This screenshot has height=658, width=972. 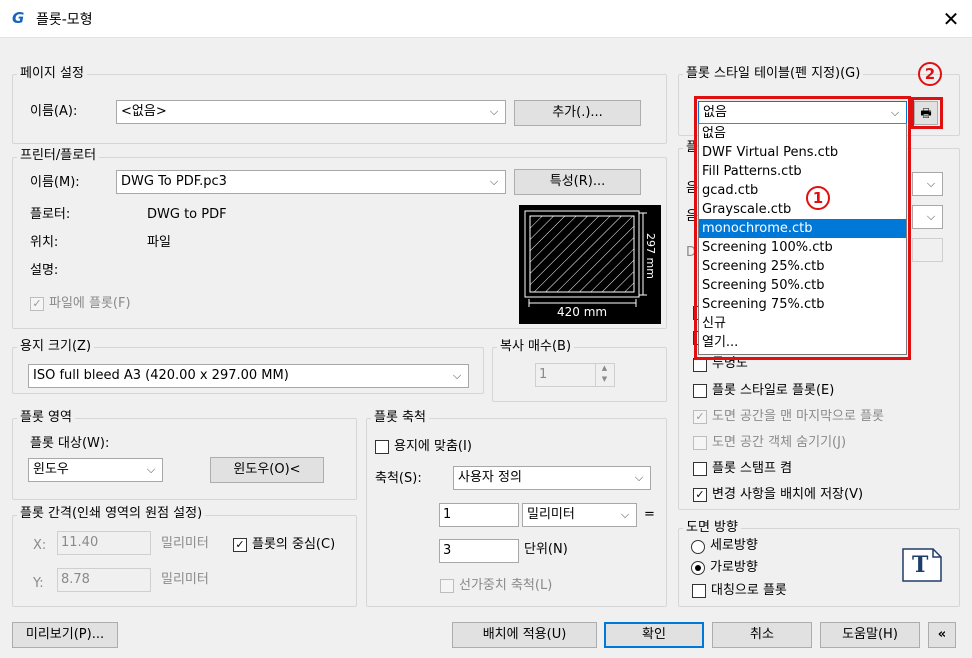 I want to click on copies-stepper: ▲ ▼, so click(x=604, y=375).